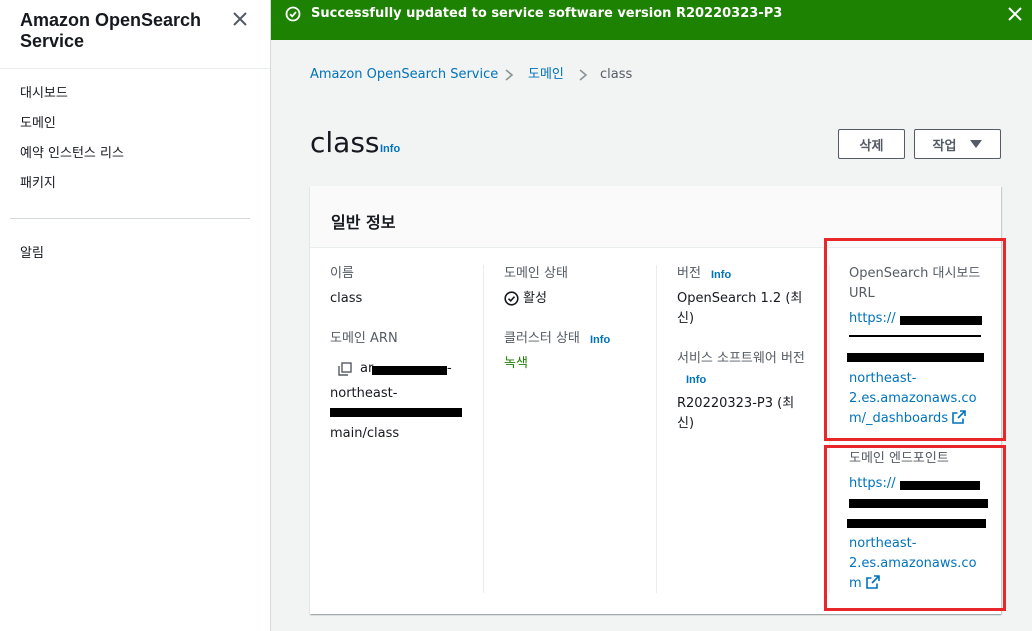 This screenshot has width=1032, height=631. What do you see at coordinates (293, 14) in the screenshot?
I see `success-check-icon` at bounding box center [293, 14].